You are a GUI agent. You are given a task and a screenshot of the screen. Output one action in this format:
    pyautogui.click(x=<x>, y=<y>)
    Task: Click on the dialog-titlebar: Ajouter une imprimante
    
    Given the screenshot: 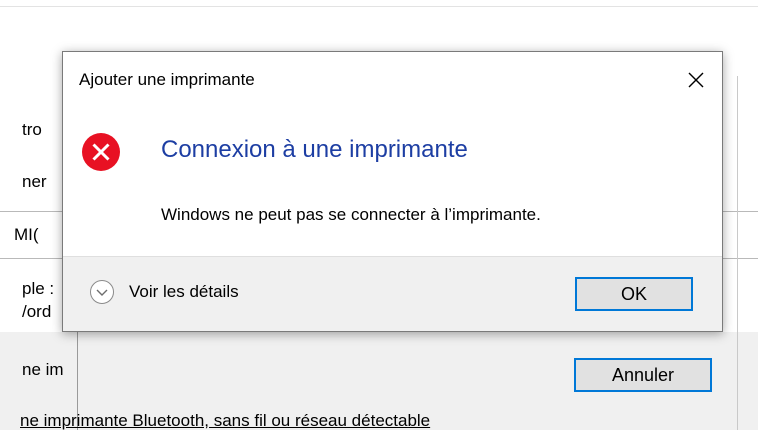 What is the action you would take?
    pyautogui.click(x=392, y=80)
    